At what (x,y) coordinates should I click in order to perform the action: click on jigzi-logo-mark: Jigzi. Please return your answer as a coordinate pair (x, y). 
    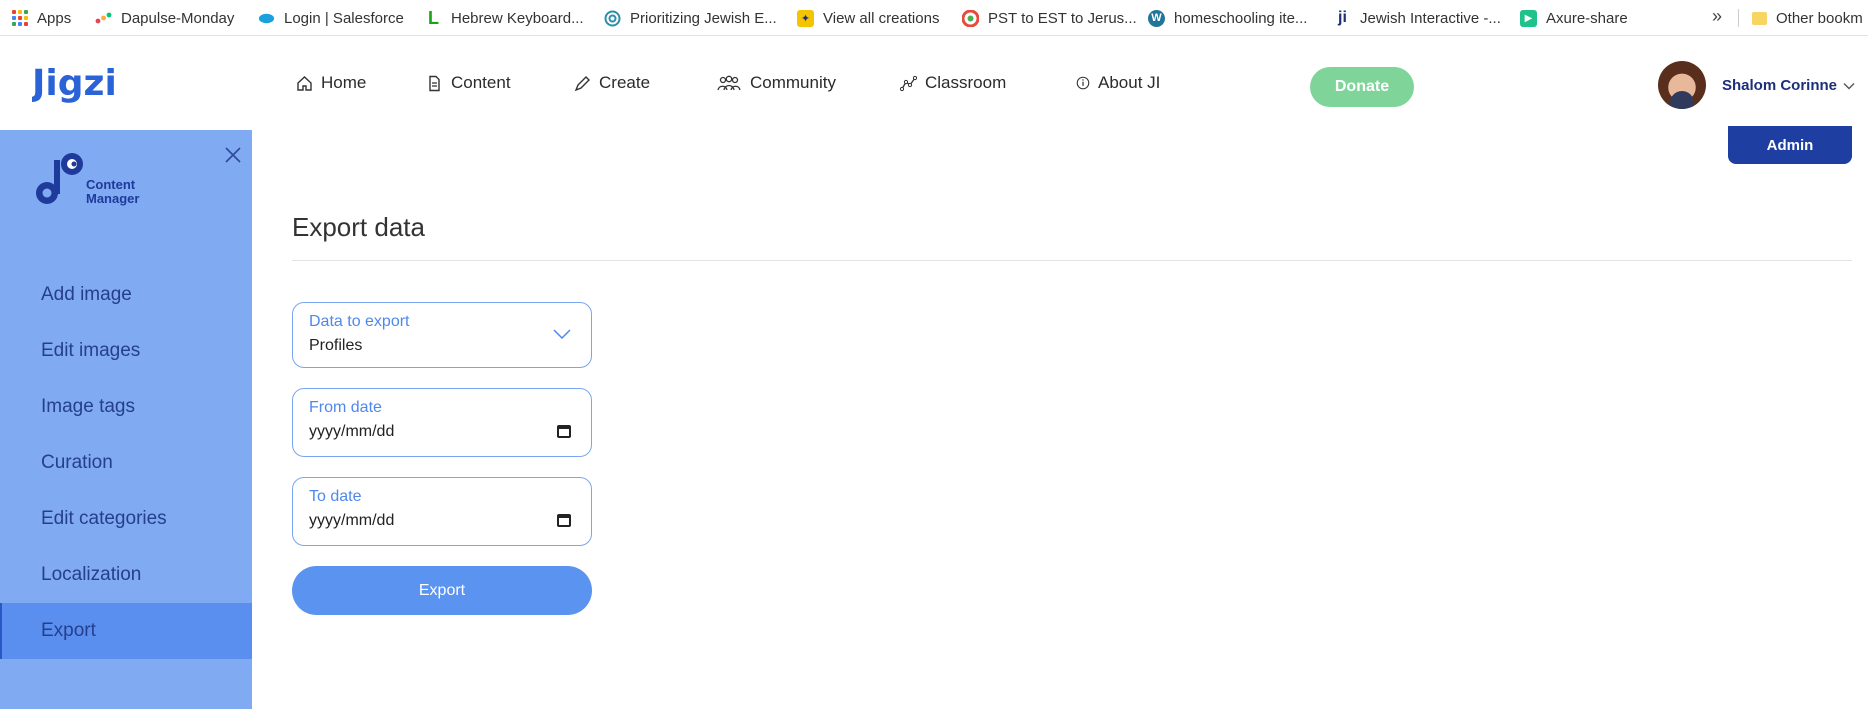
    Looking at the image, I should click on (73, 83).